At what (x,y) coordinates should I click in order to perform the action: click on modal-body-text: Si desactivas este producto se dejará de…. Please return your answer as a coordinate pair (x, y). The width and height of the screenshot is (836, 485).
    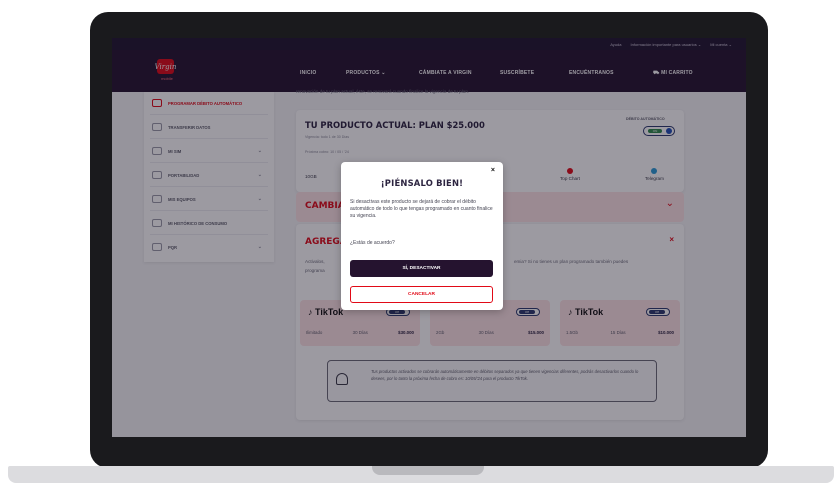
    Looking at the image, I should click on (421, 209).